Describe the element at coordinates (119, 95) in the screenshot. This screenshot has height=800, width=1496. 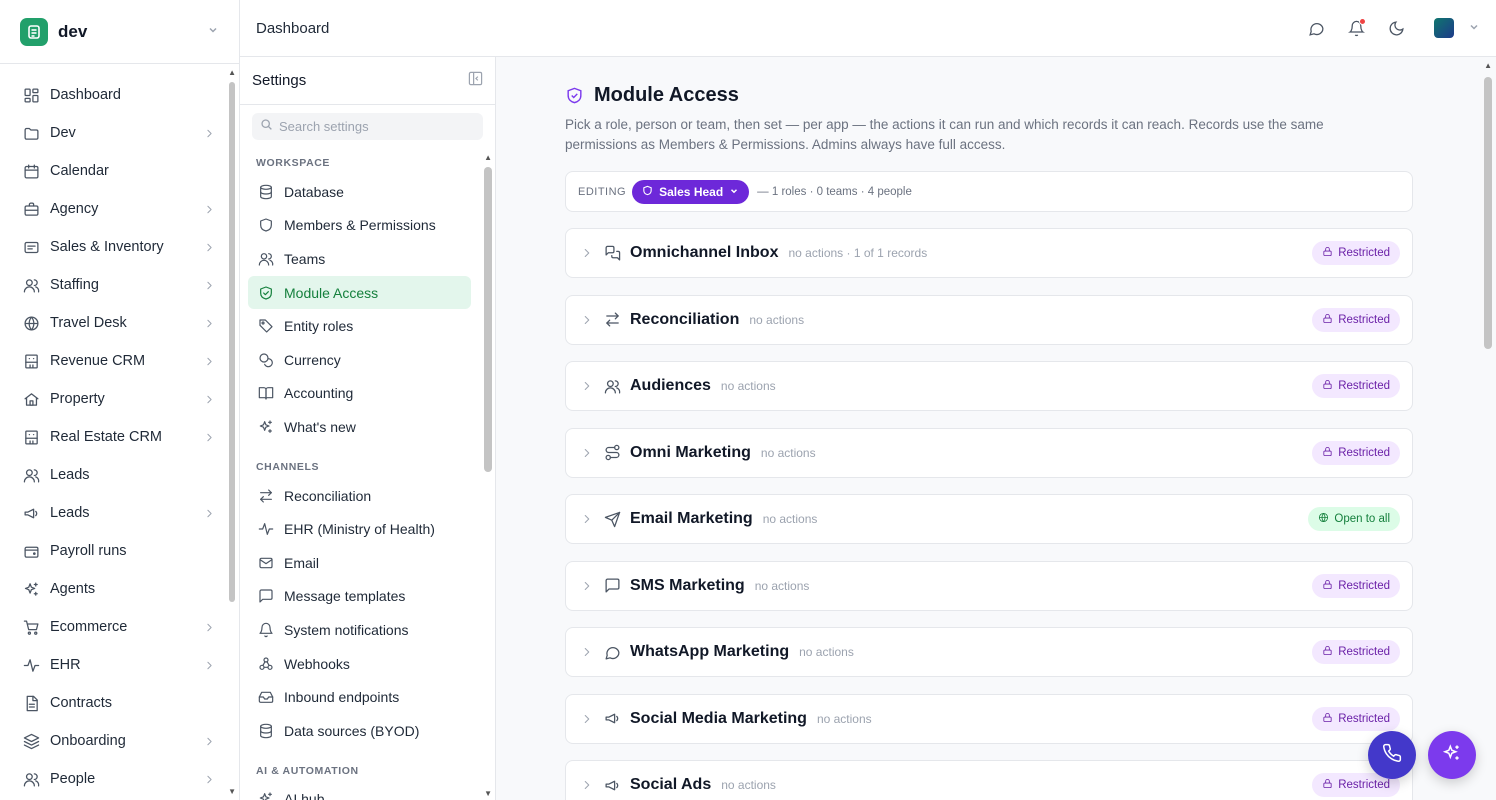
I see `nav-item-dashboard: Dashboard` at that location.